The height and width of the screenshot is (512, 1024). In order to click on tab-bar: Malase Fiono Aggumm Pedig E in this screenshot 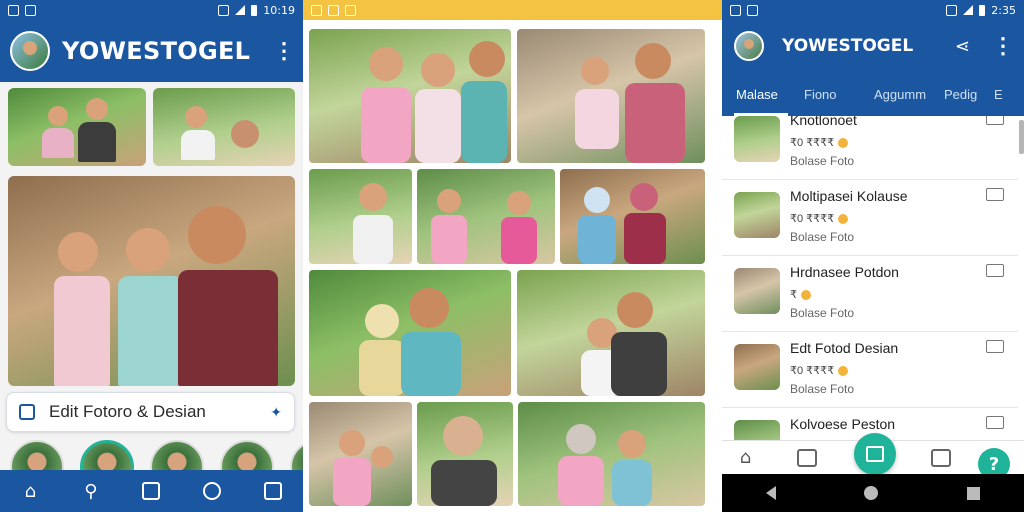, I will do `click(873, 94)`.